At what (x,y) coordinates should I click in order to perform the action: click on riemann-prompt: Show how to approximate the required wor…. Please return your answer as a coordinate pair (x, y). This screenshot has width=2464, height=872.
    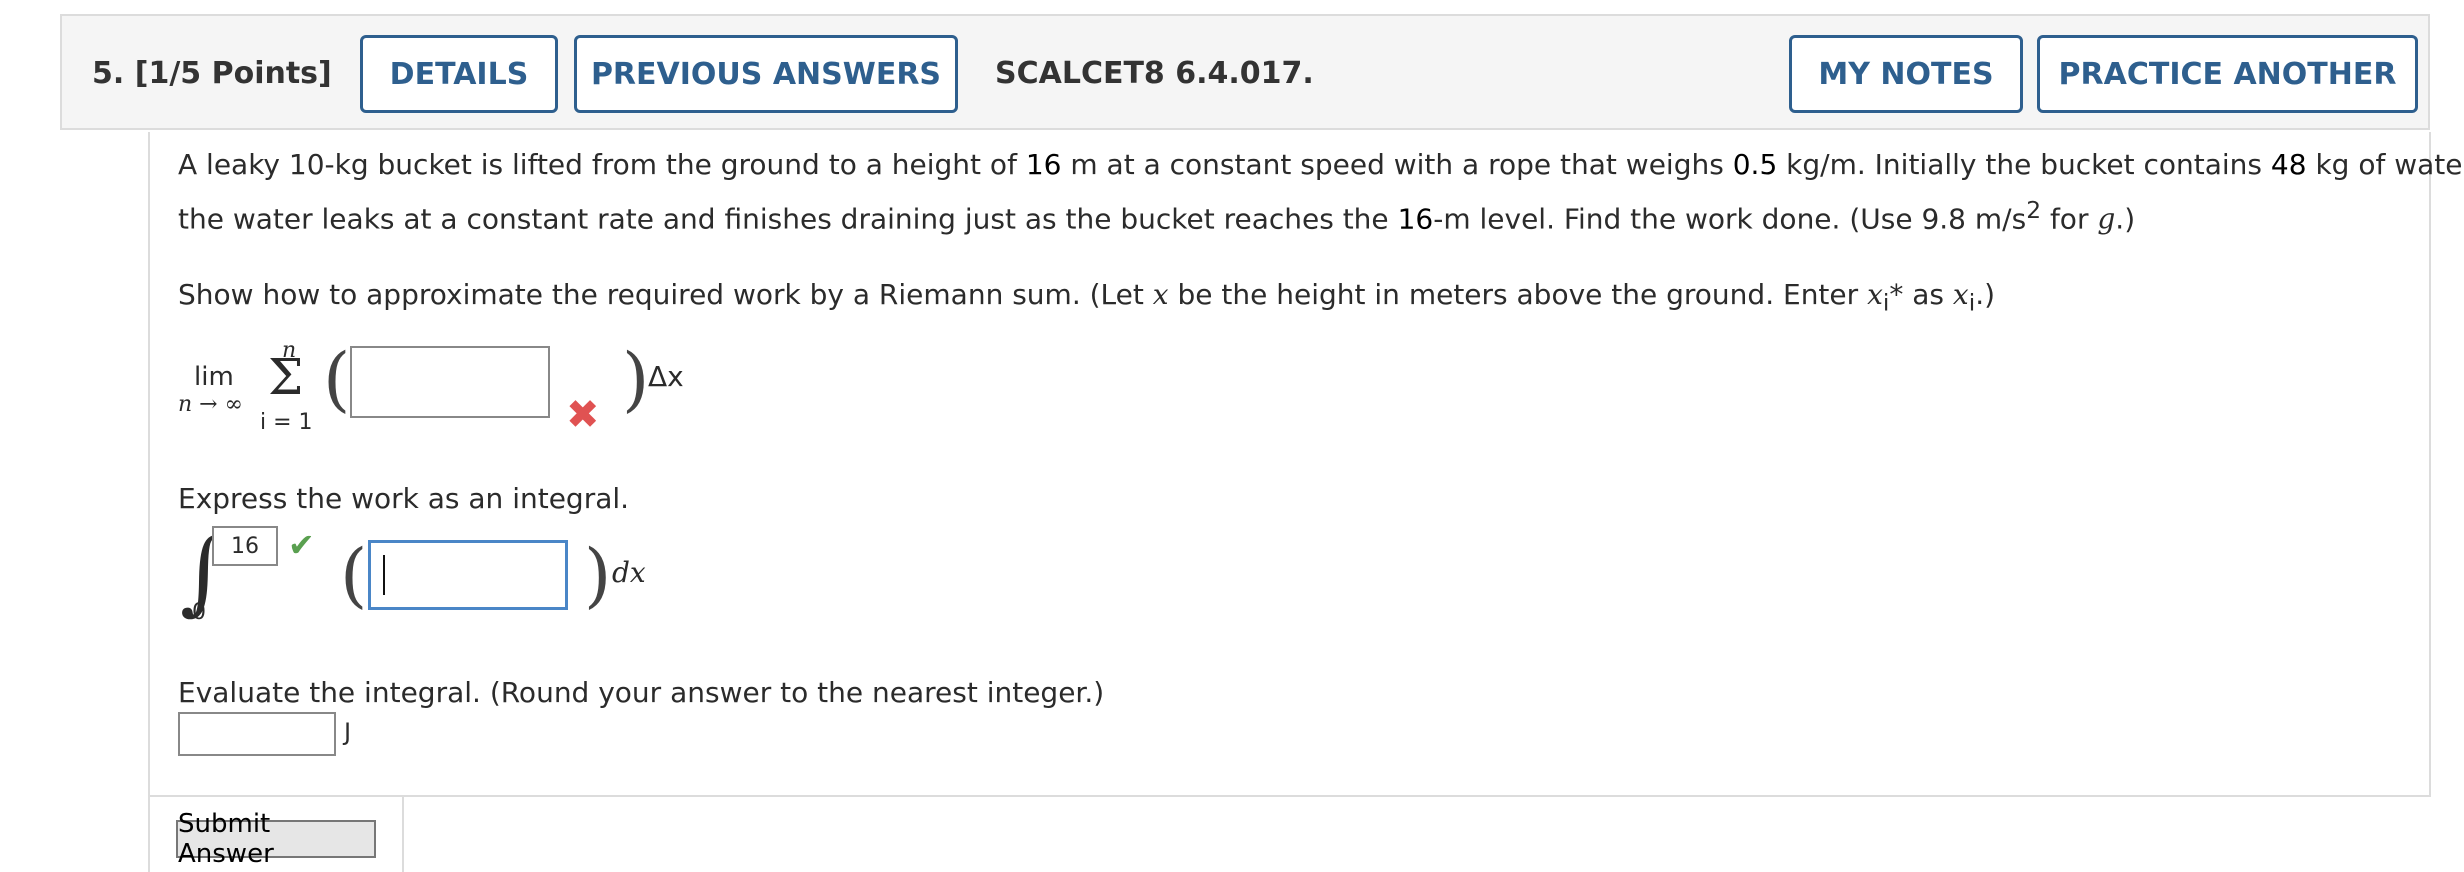
    Looking at the image, I should click on (1087, 297).